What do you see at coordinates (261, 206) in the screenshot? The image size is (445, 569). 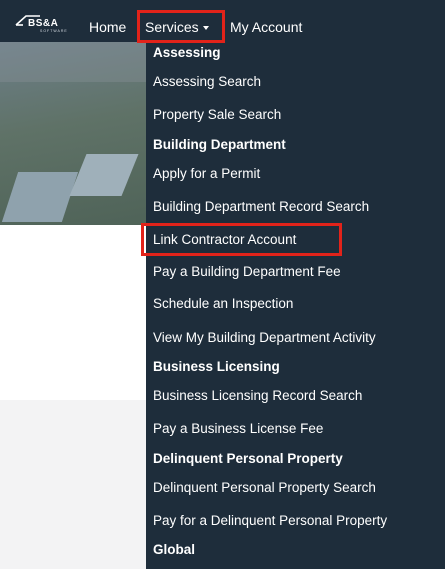 I see `menu-item-building-record-search: Building Department Record Search` at bounding box center [261, 206].